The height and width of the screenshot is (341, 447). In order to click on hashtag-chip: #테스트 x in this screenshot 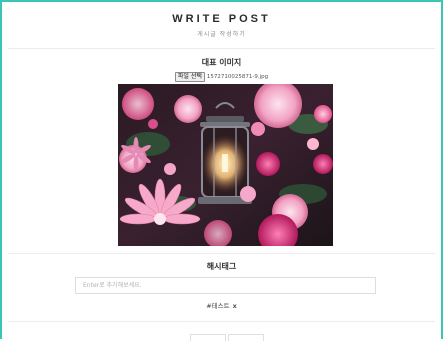, I will do `click(221, 305)`.